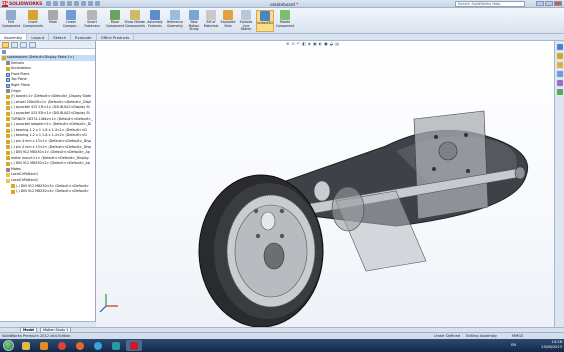 This screenshot has height=352, width=564. Describe the element at coordinates (48, 192) in the screenshot. I see `tree-item: (-) DIN 912 M8X30<4> (Default<<Default>` at that location.